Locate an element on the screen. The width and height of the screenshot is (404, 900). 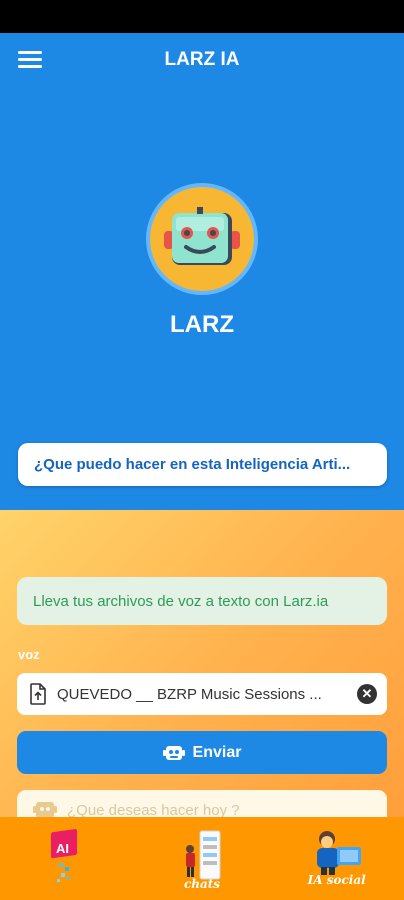
bot-avatar is located at coordinates (202, 239).